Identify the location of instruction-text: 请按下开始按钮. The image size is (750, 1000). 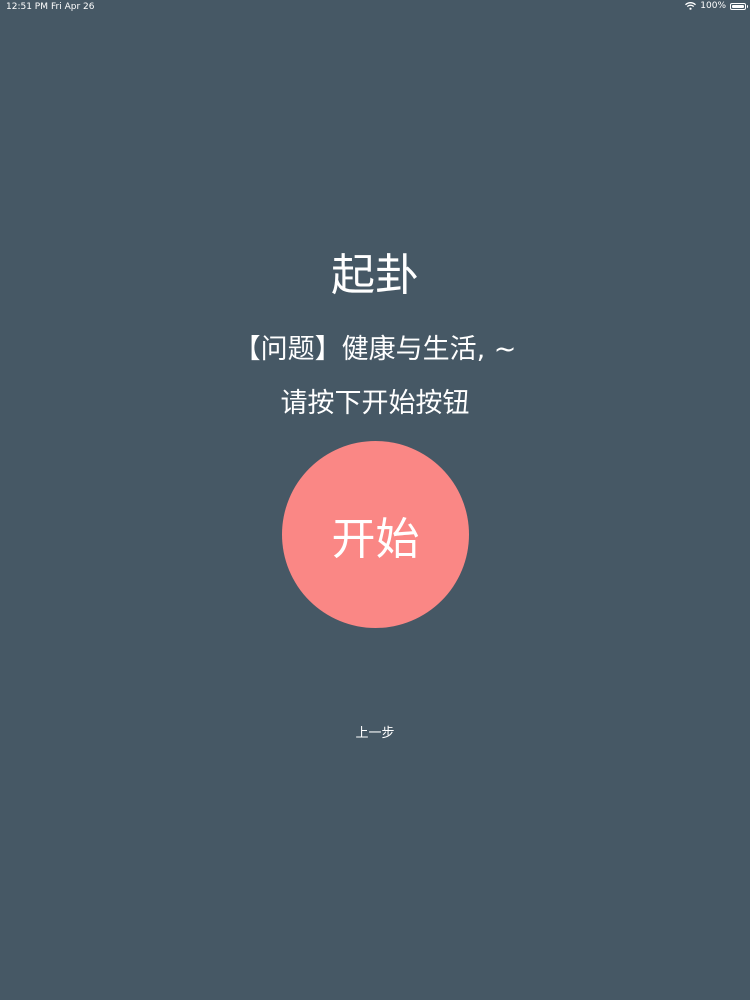
(375, 403).